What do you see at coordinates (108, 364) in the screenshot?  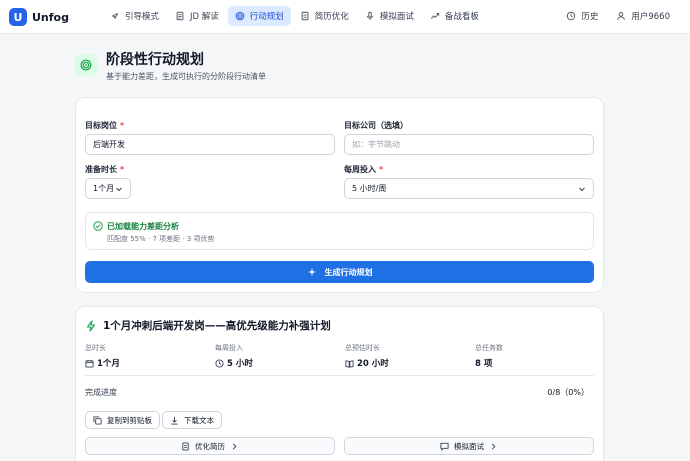 I see `stat-value: 1个月` at bounding box center [108, 364].